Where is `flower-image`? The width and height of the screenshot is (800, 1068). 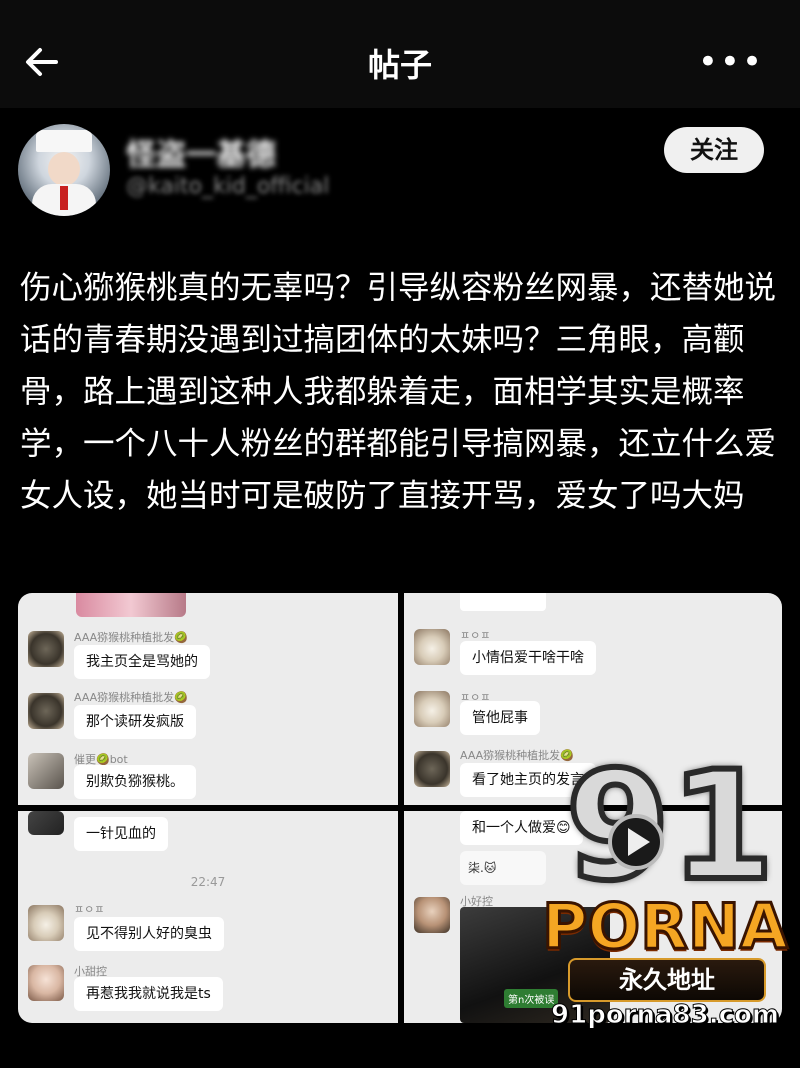 flower-image is located at coordinates (131, 605).